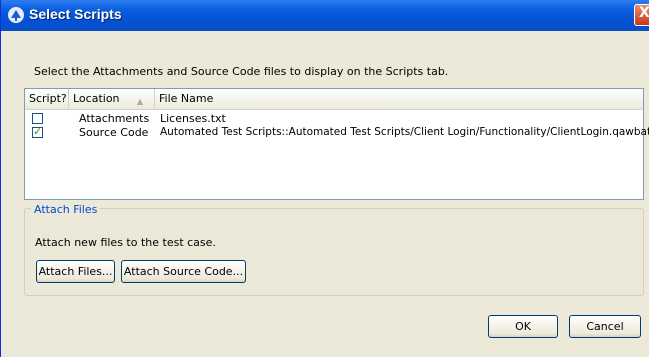 Image resolution: width=649 pixels, height=357 pixels. What do you see at coordinates (193, 118) in the screenshot?
I see `file-name-cell: Licenses.txt` at bounding box center [193, 118].